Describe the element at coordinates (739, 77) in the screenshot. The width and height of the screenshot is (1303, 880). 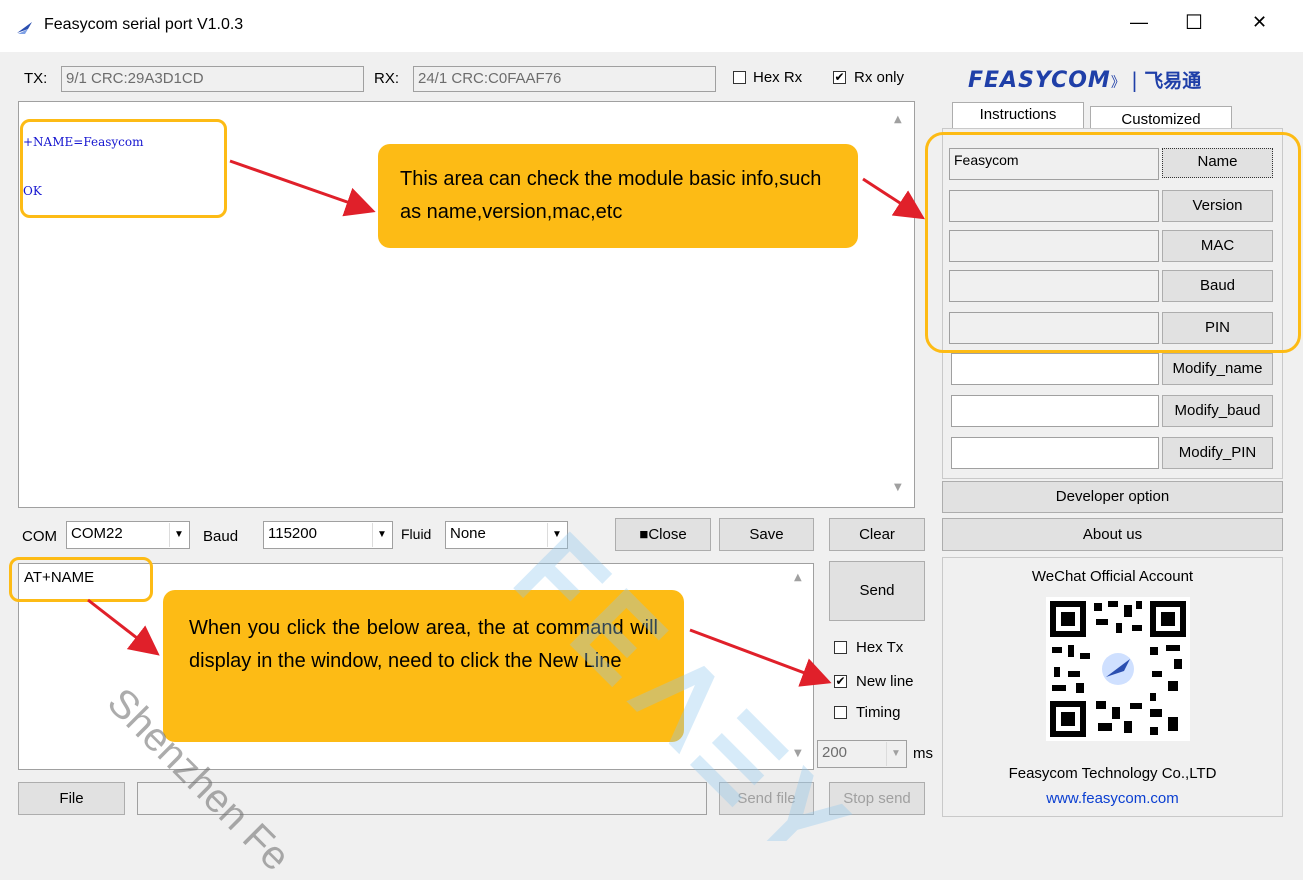
I see `hex-rx-checkbox` at that location.